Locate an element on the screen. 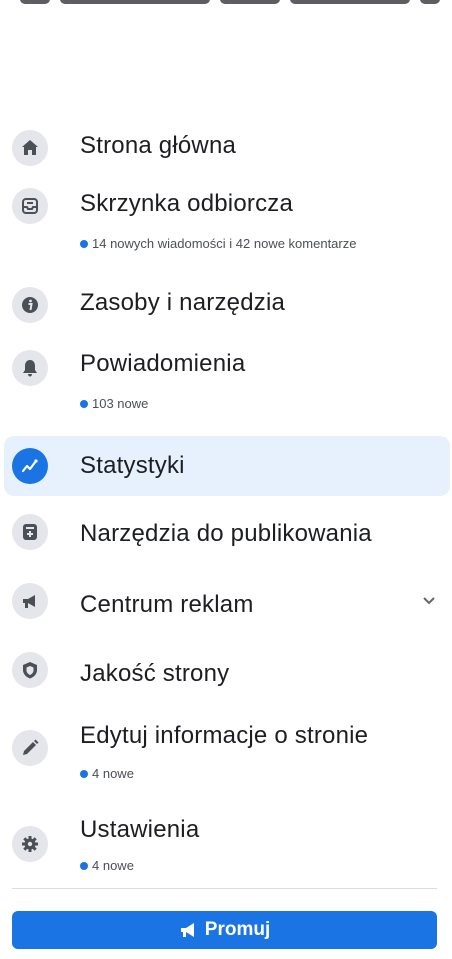  menu-item-page-quality: Jakość strony is located at coordinates (226, 672).